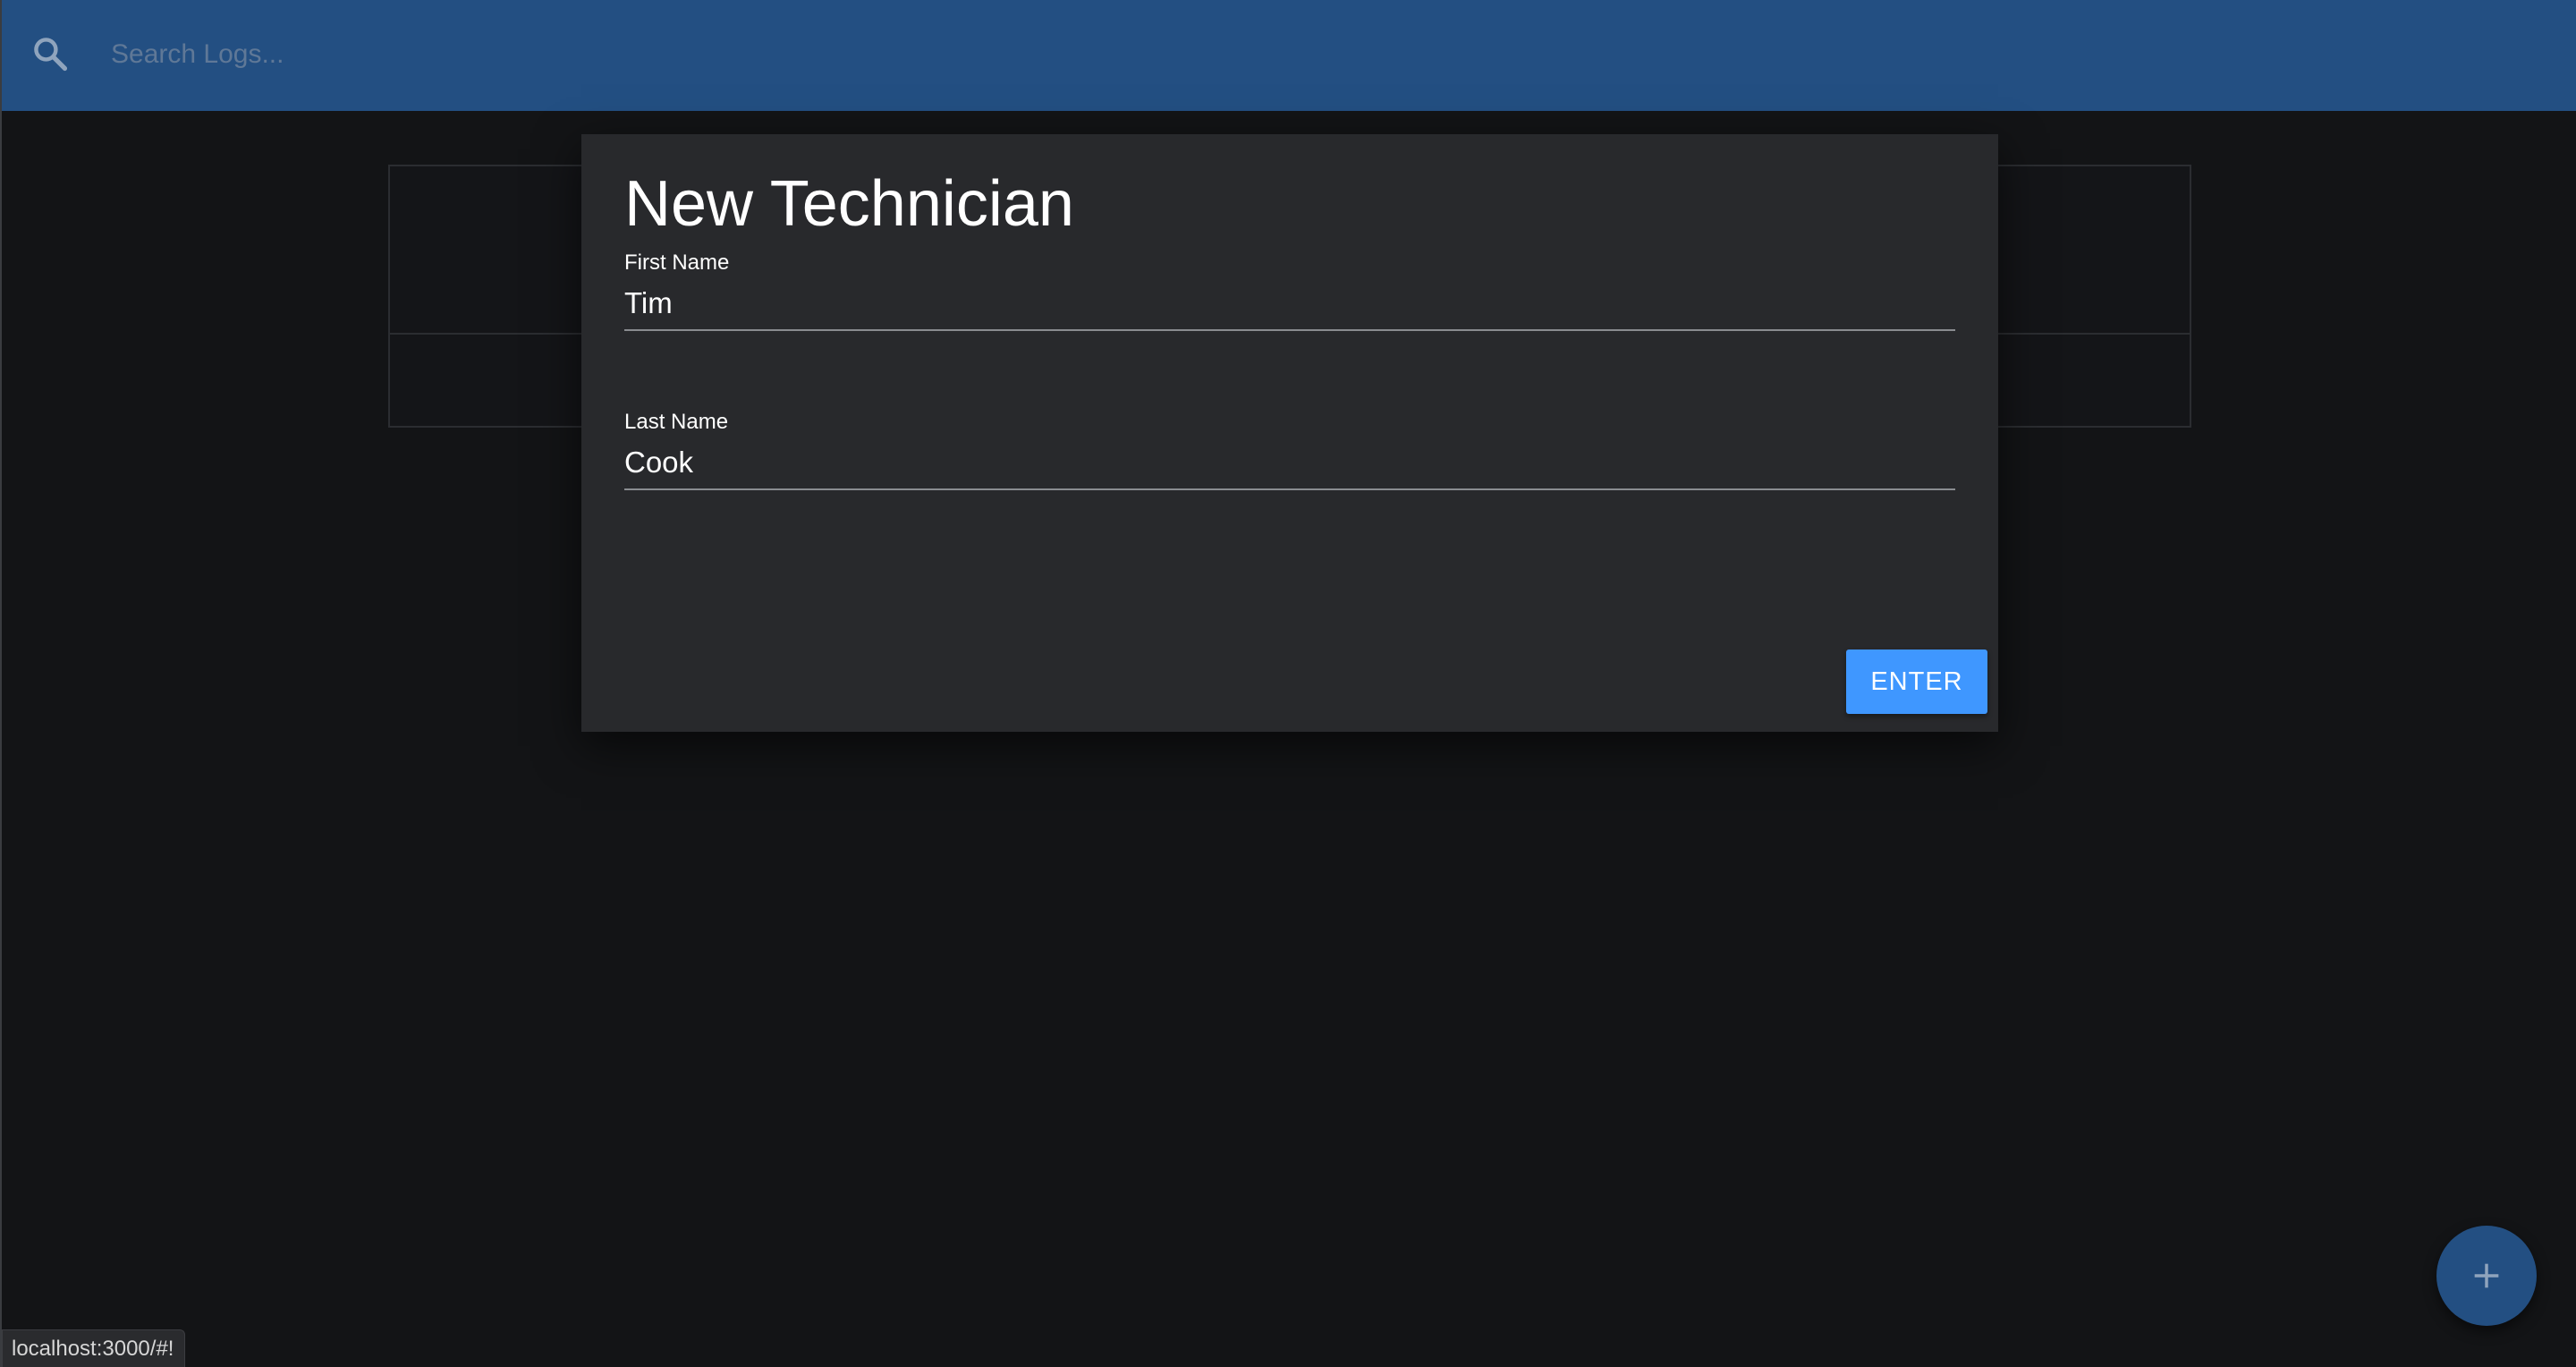 Image resolution: width=2576 pixels, height=1367 pixels. I want to click on add-log-button, so click(2486, 1276).